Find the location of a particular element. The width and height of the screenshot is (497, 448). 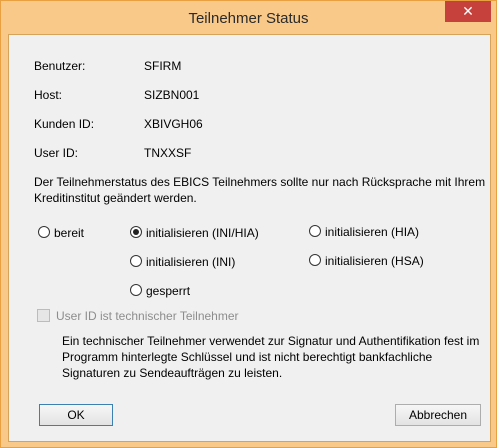

radio-circle-selected is located at coordinates (136, 232).